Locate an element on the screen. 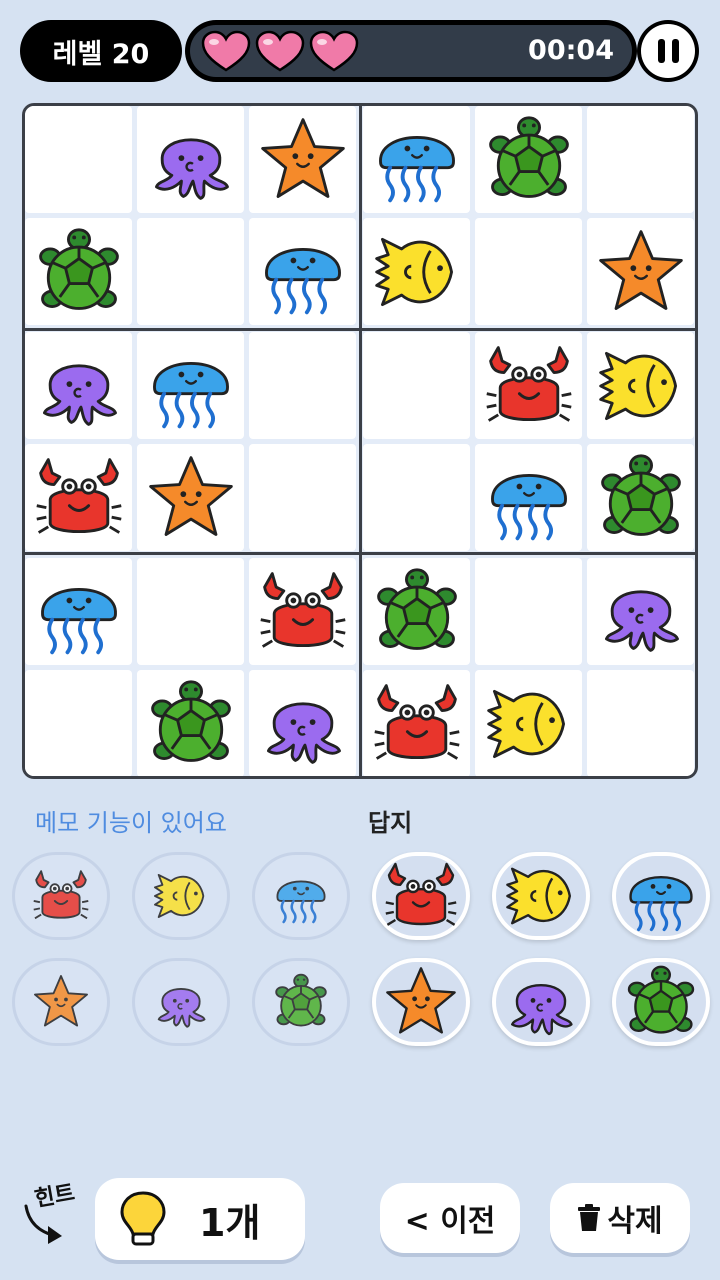  status-bar: 00:04 is located at coordinates (411, 51).